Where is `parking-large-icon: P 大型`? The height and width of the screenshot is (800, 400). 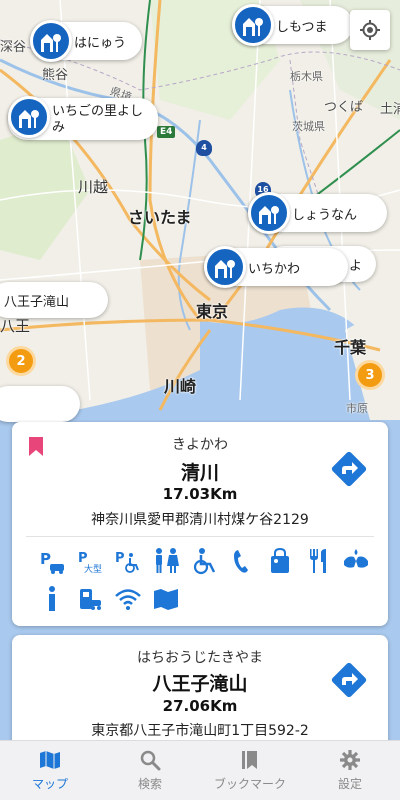 parking-large-icon: P 大型 is located at coordinates (90, 561).